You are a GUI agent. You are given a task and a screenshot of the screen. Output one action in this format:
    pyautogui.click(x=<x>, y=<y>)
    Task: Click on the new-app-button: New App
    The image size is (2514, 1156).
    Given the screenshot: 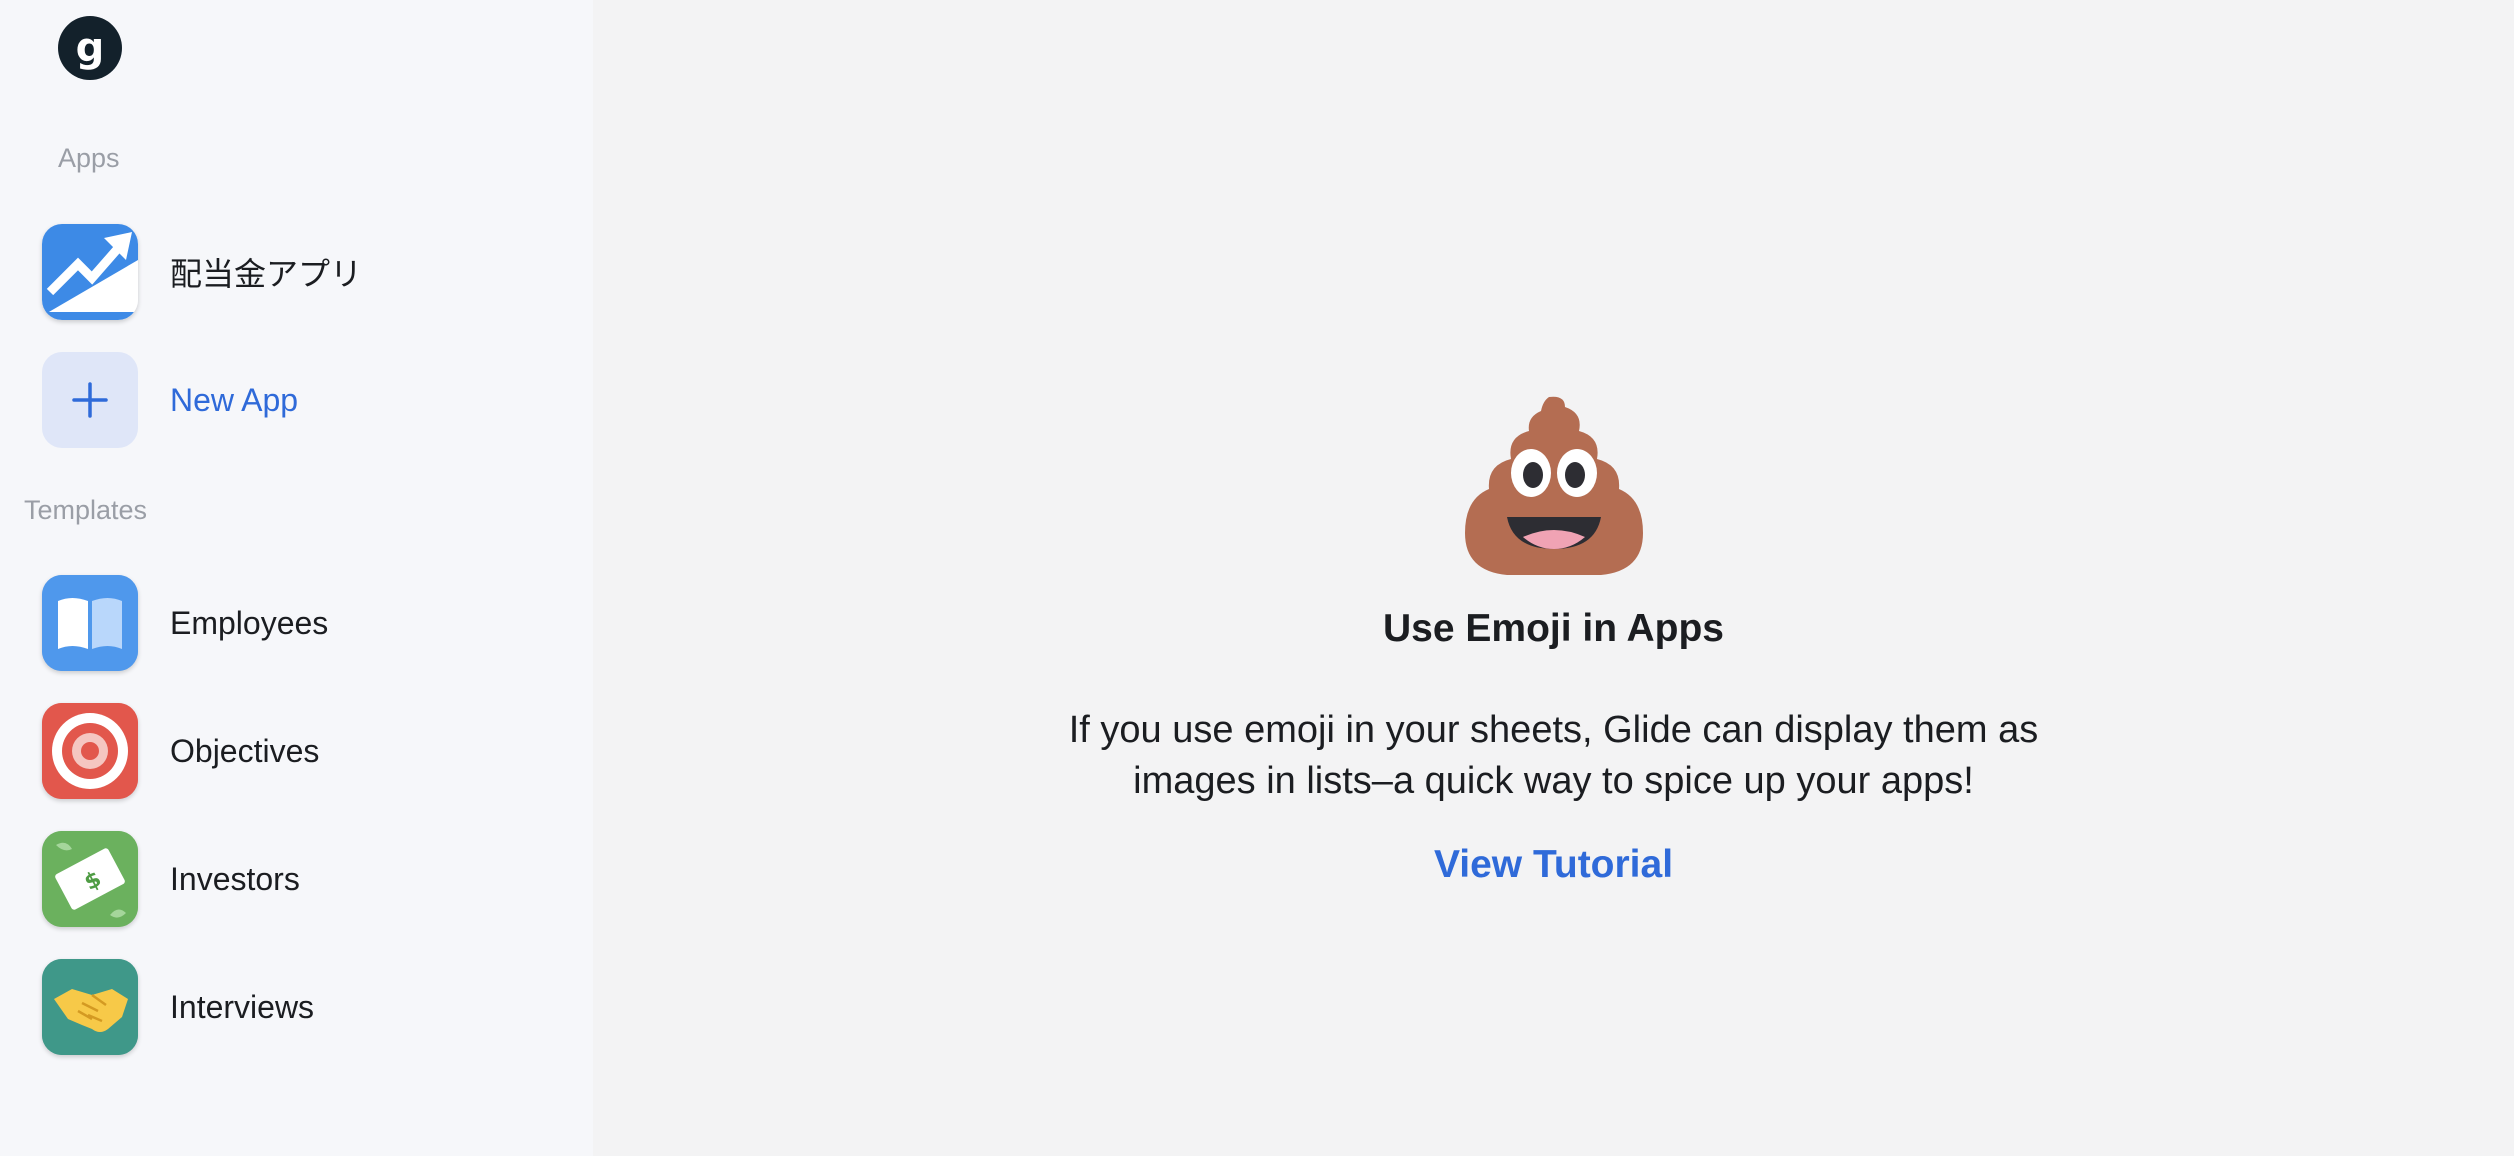 What is the action you would take?
    pyautogui.click(x=170, y=400)
    